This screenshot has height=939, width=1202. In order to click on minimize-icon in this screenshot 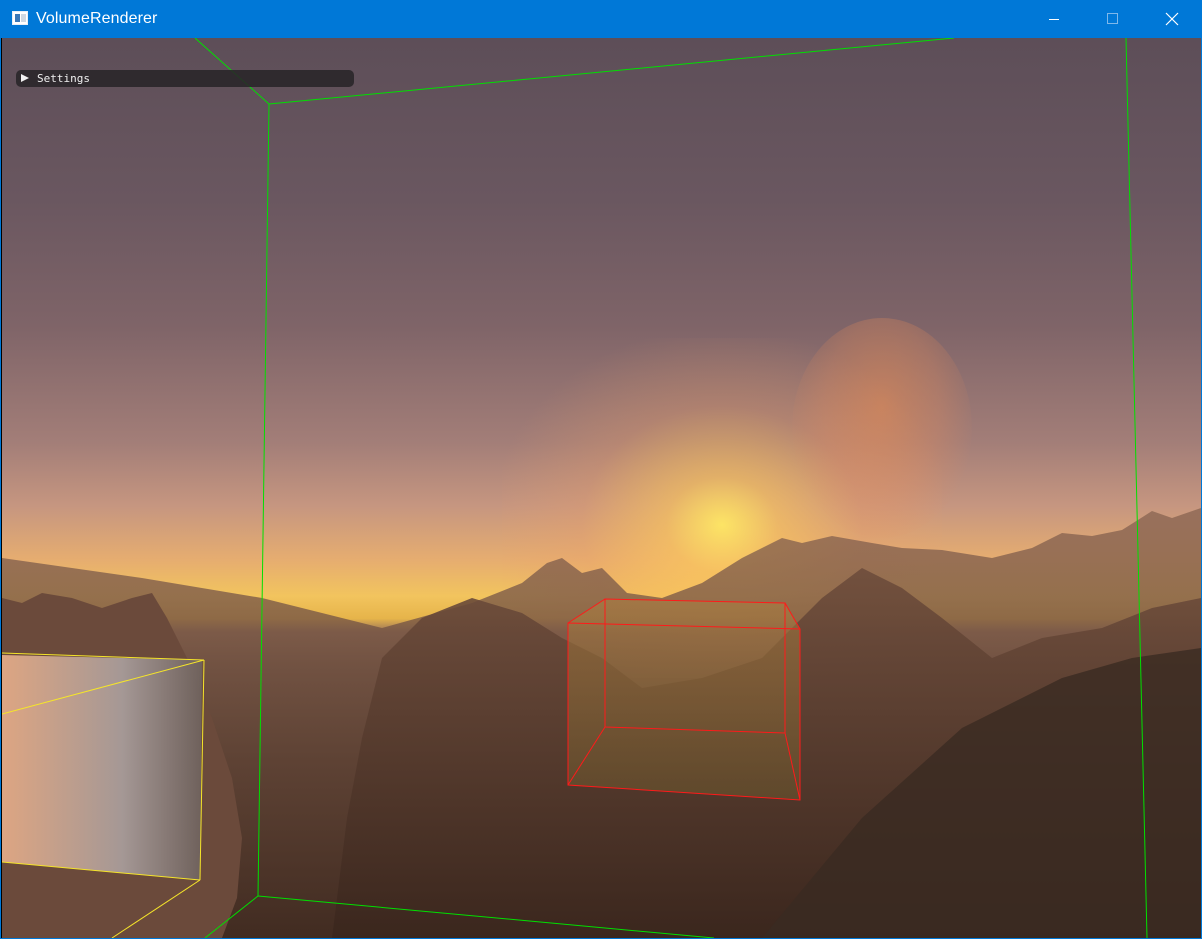, I will do `click(1054, 19)`.